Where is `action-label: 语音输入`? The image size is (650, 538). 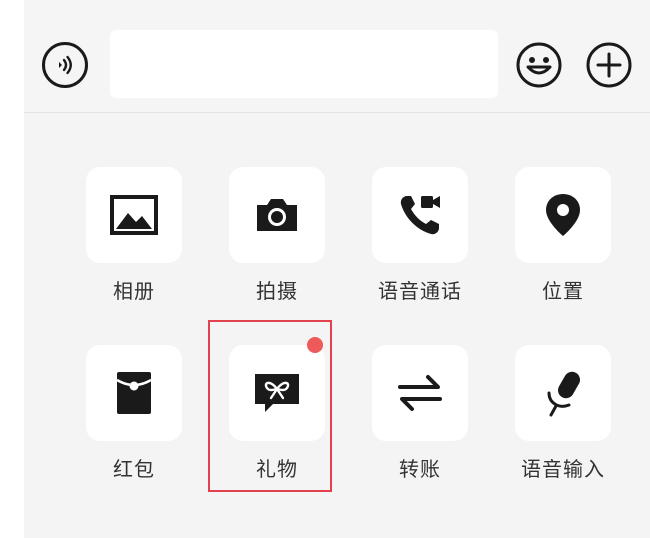
action-label: 语音输入 is located at coordinates (563, 469).